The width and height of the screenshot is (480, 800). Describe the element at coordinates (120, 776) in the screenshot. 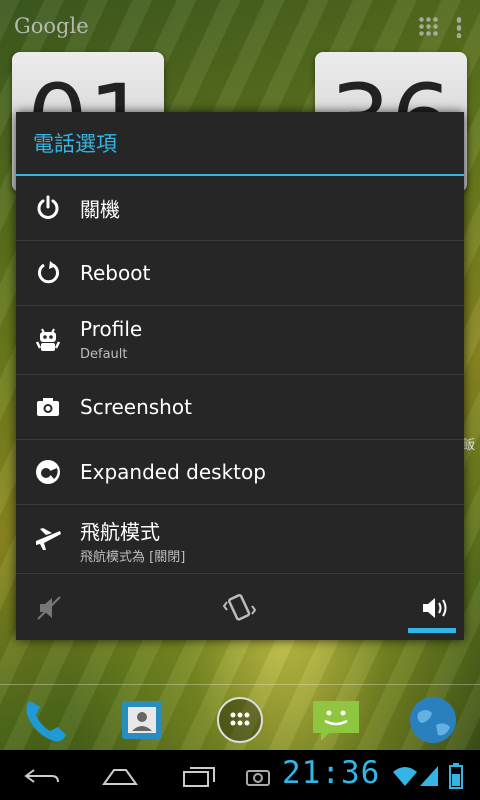

I see `home-icon` at that location.